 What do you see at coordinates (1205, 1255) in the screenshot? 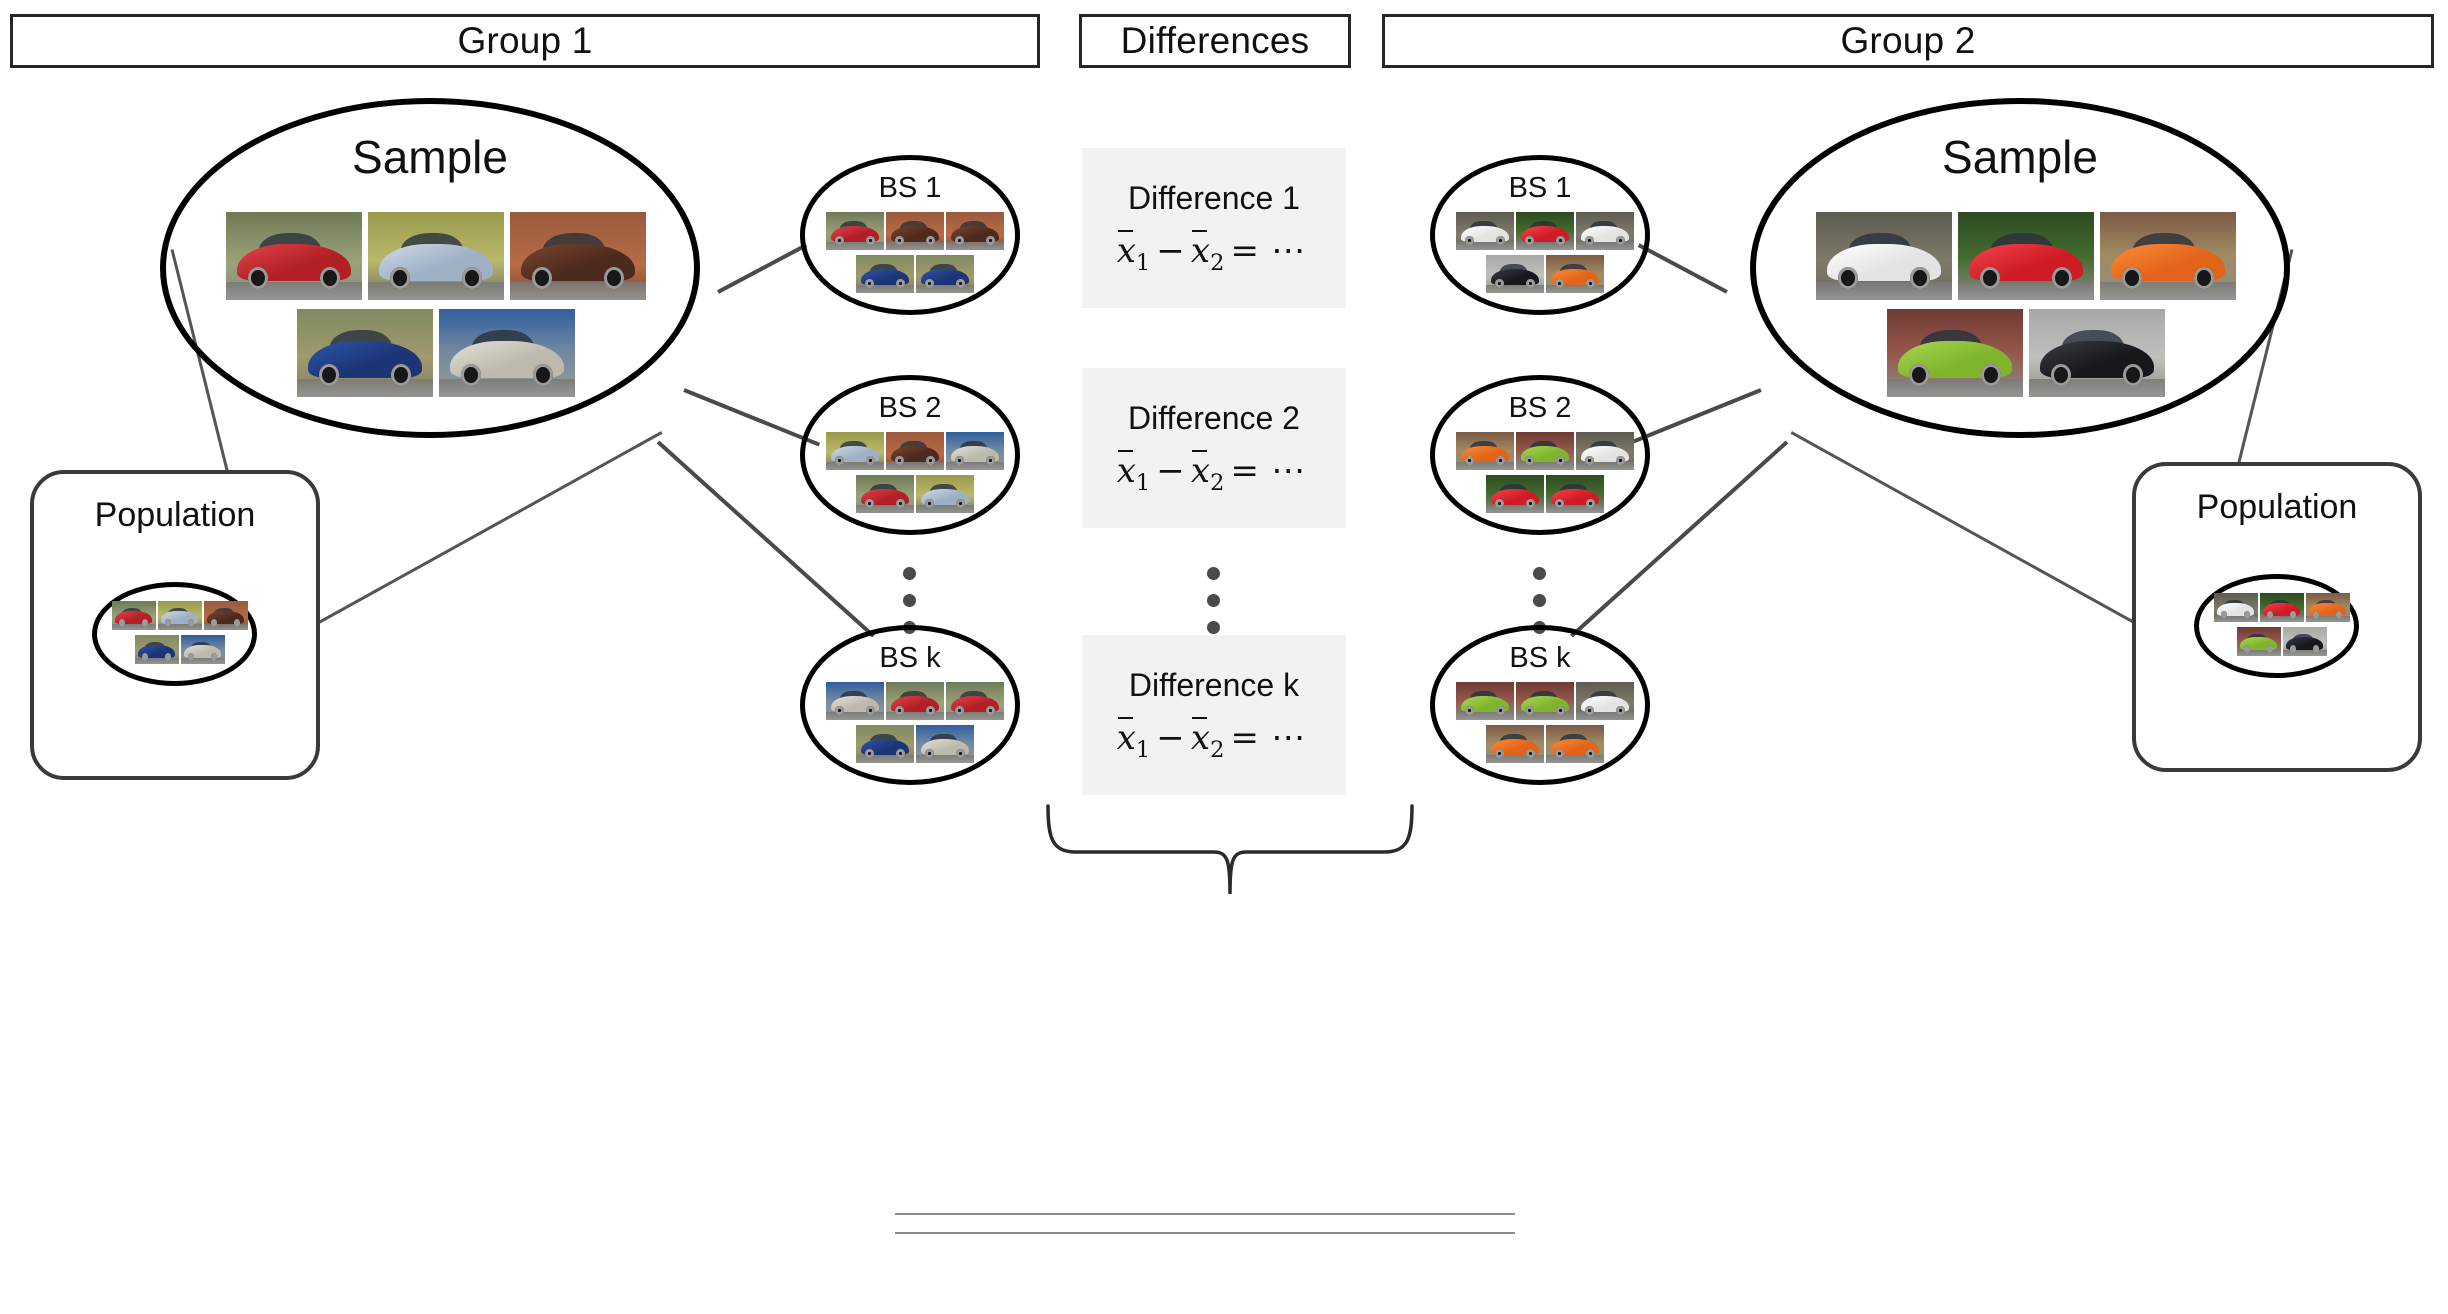
I see `histogram-x-axis` at bounding box center [1205, 1255].